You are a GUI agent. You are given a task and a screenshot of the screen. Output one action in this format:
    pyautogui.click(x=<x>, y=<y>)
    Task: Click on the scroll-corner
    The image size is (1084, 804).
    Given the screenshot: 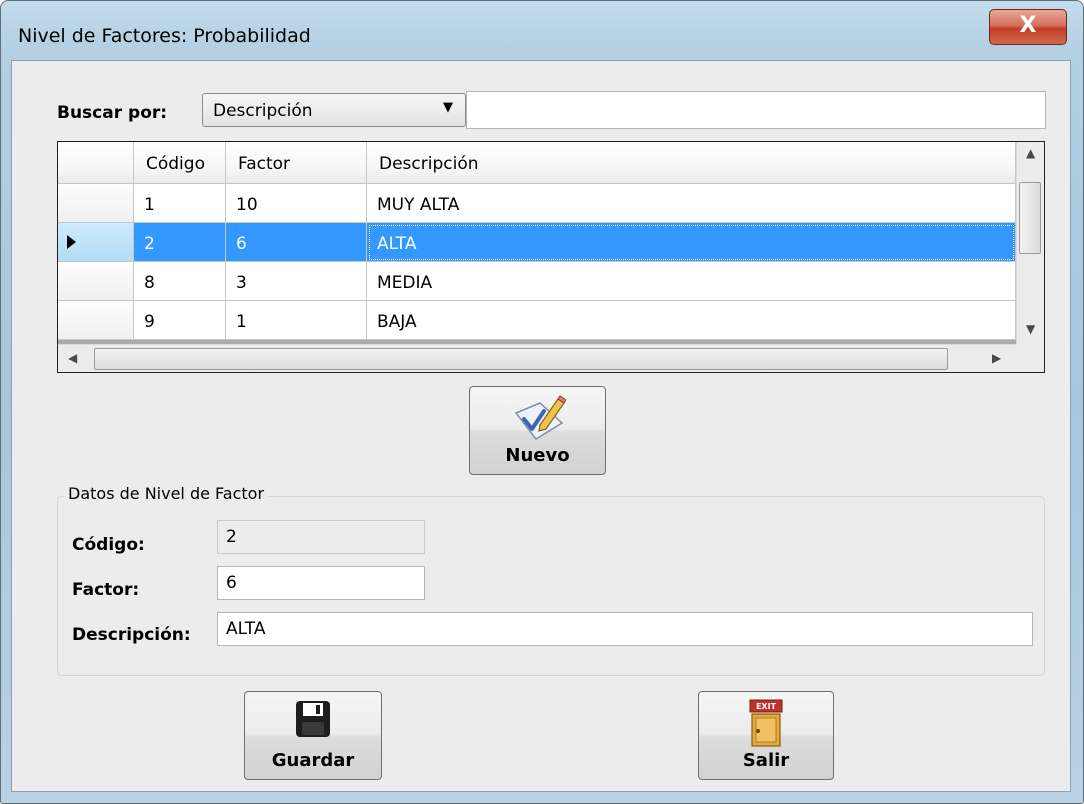 What is the action you would take?
    pyautogui.click(x=1030, y=358)
    